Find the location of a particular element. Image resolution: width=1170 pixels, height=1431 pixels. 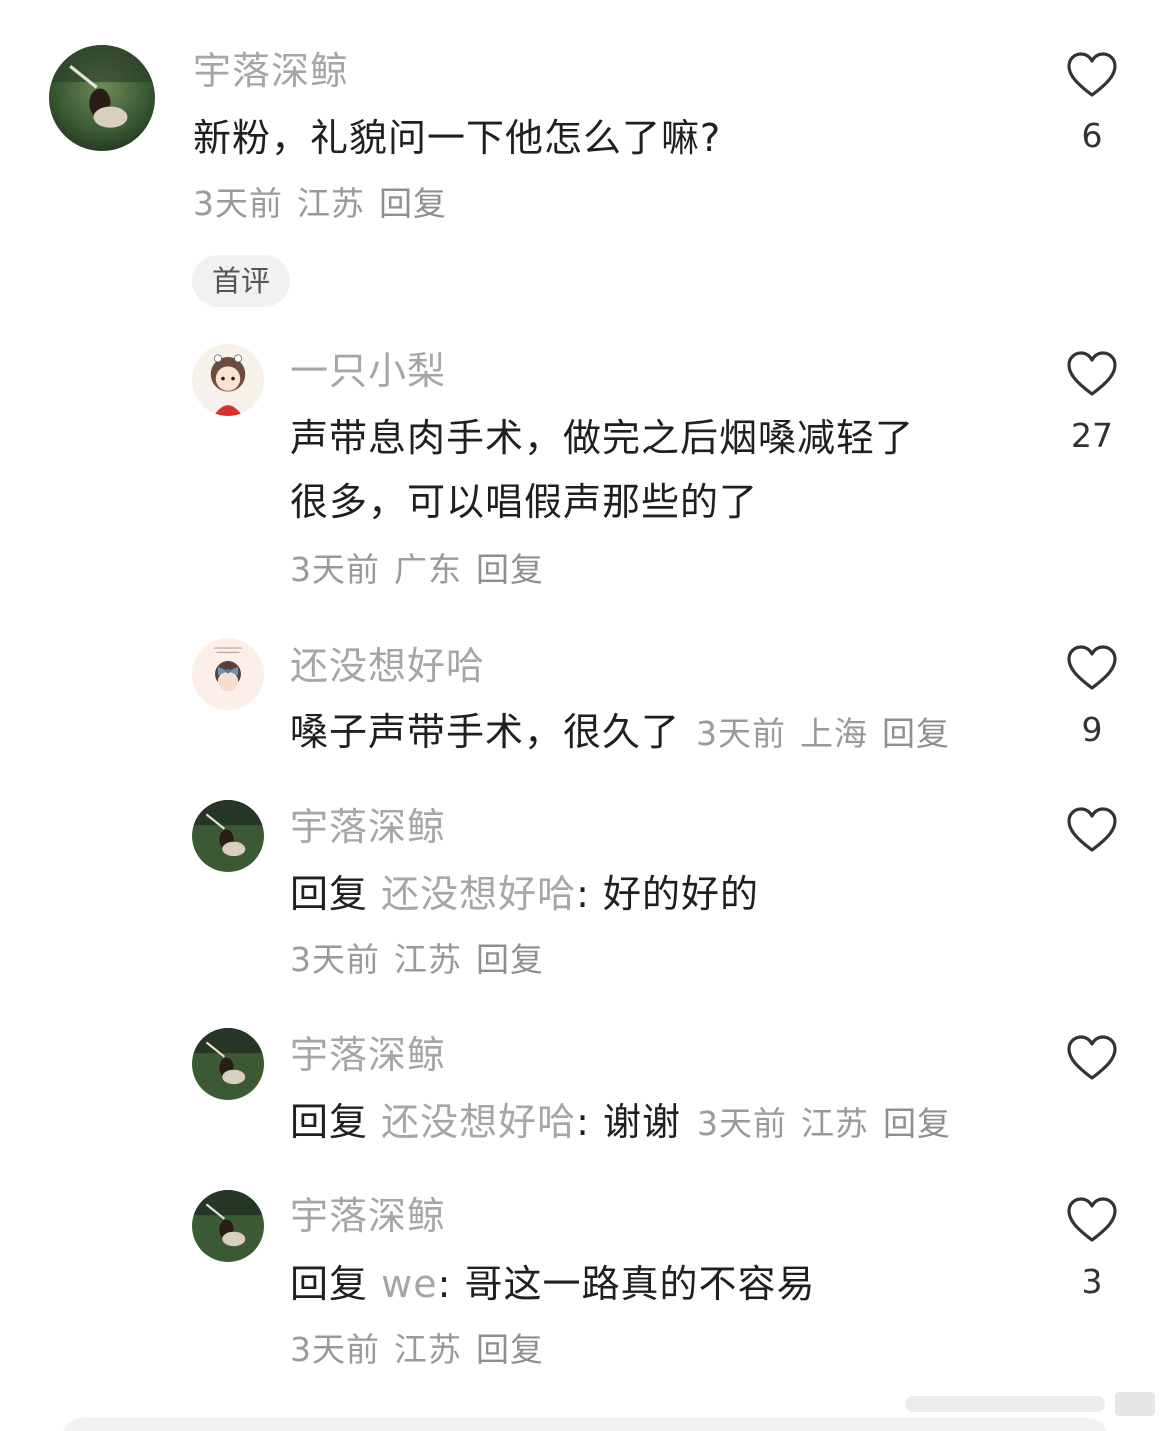

like-count: 27 is located at coordinates (1092, 435).